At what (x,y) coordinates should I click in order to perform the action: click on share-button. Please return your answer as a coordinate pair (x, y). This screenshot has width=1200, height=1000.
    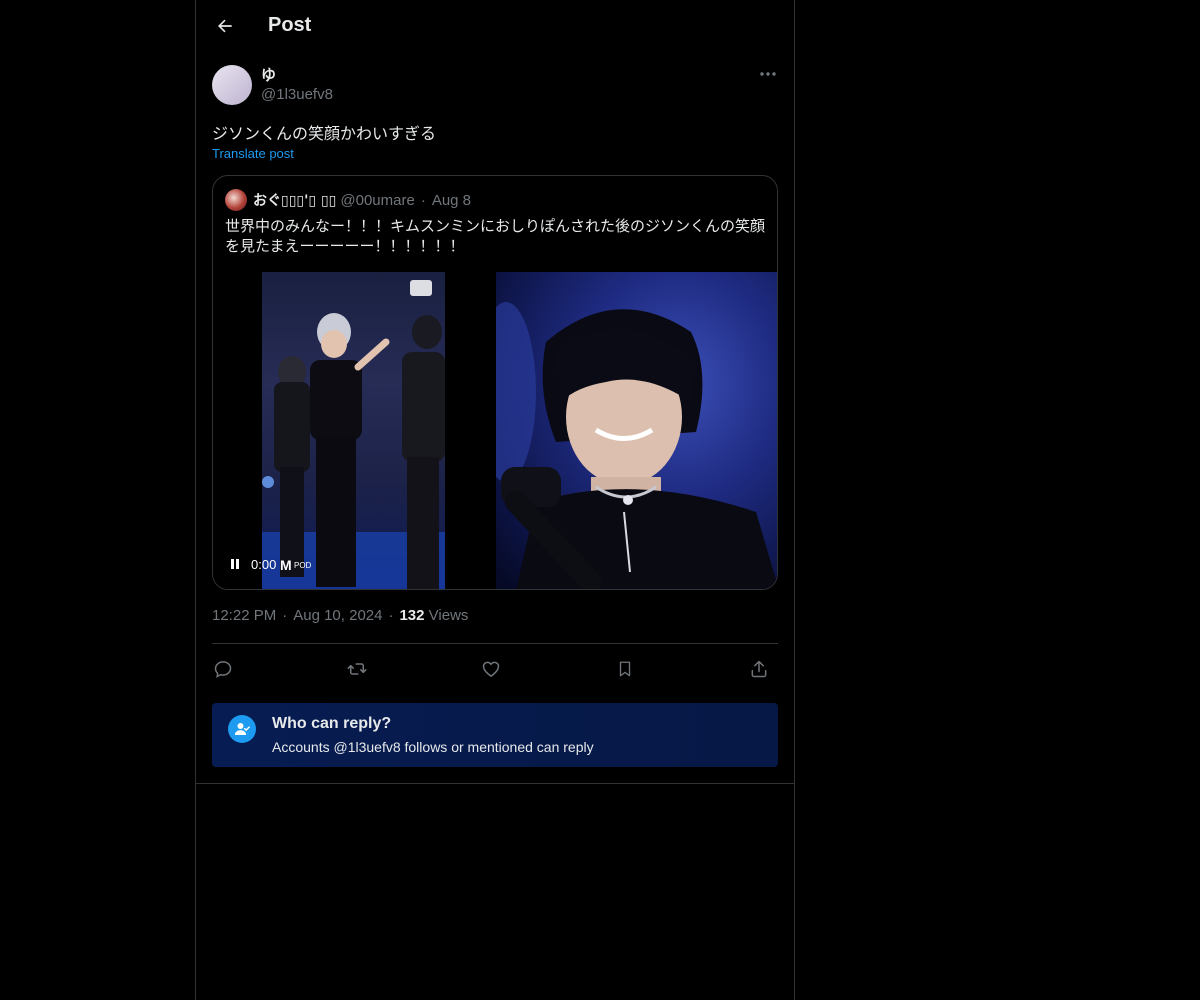
    Looking at the image, I should click on (759, 669).